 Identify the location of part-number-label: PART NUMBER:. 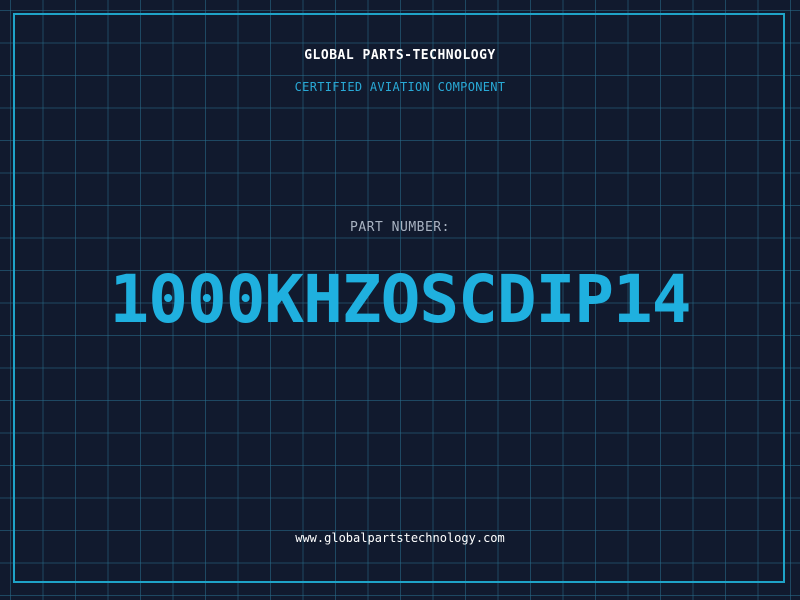
(400, 227).